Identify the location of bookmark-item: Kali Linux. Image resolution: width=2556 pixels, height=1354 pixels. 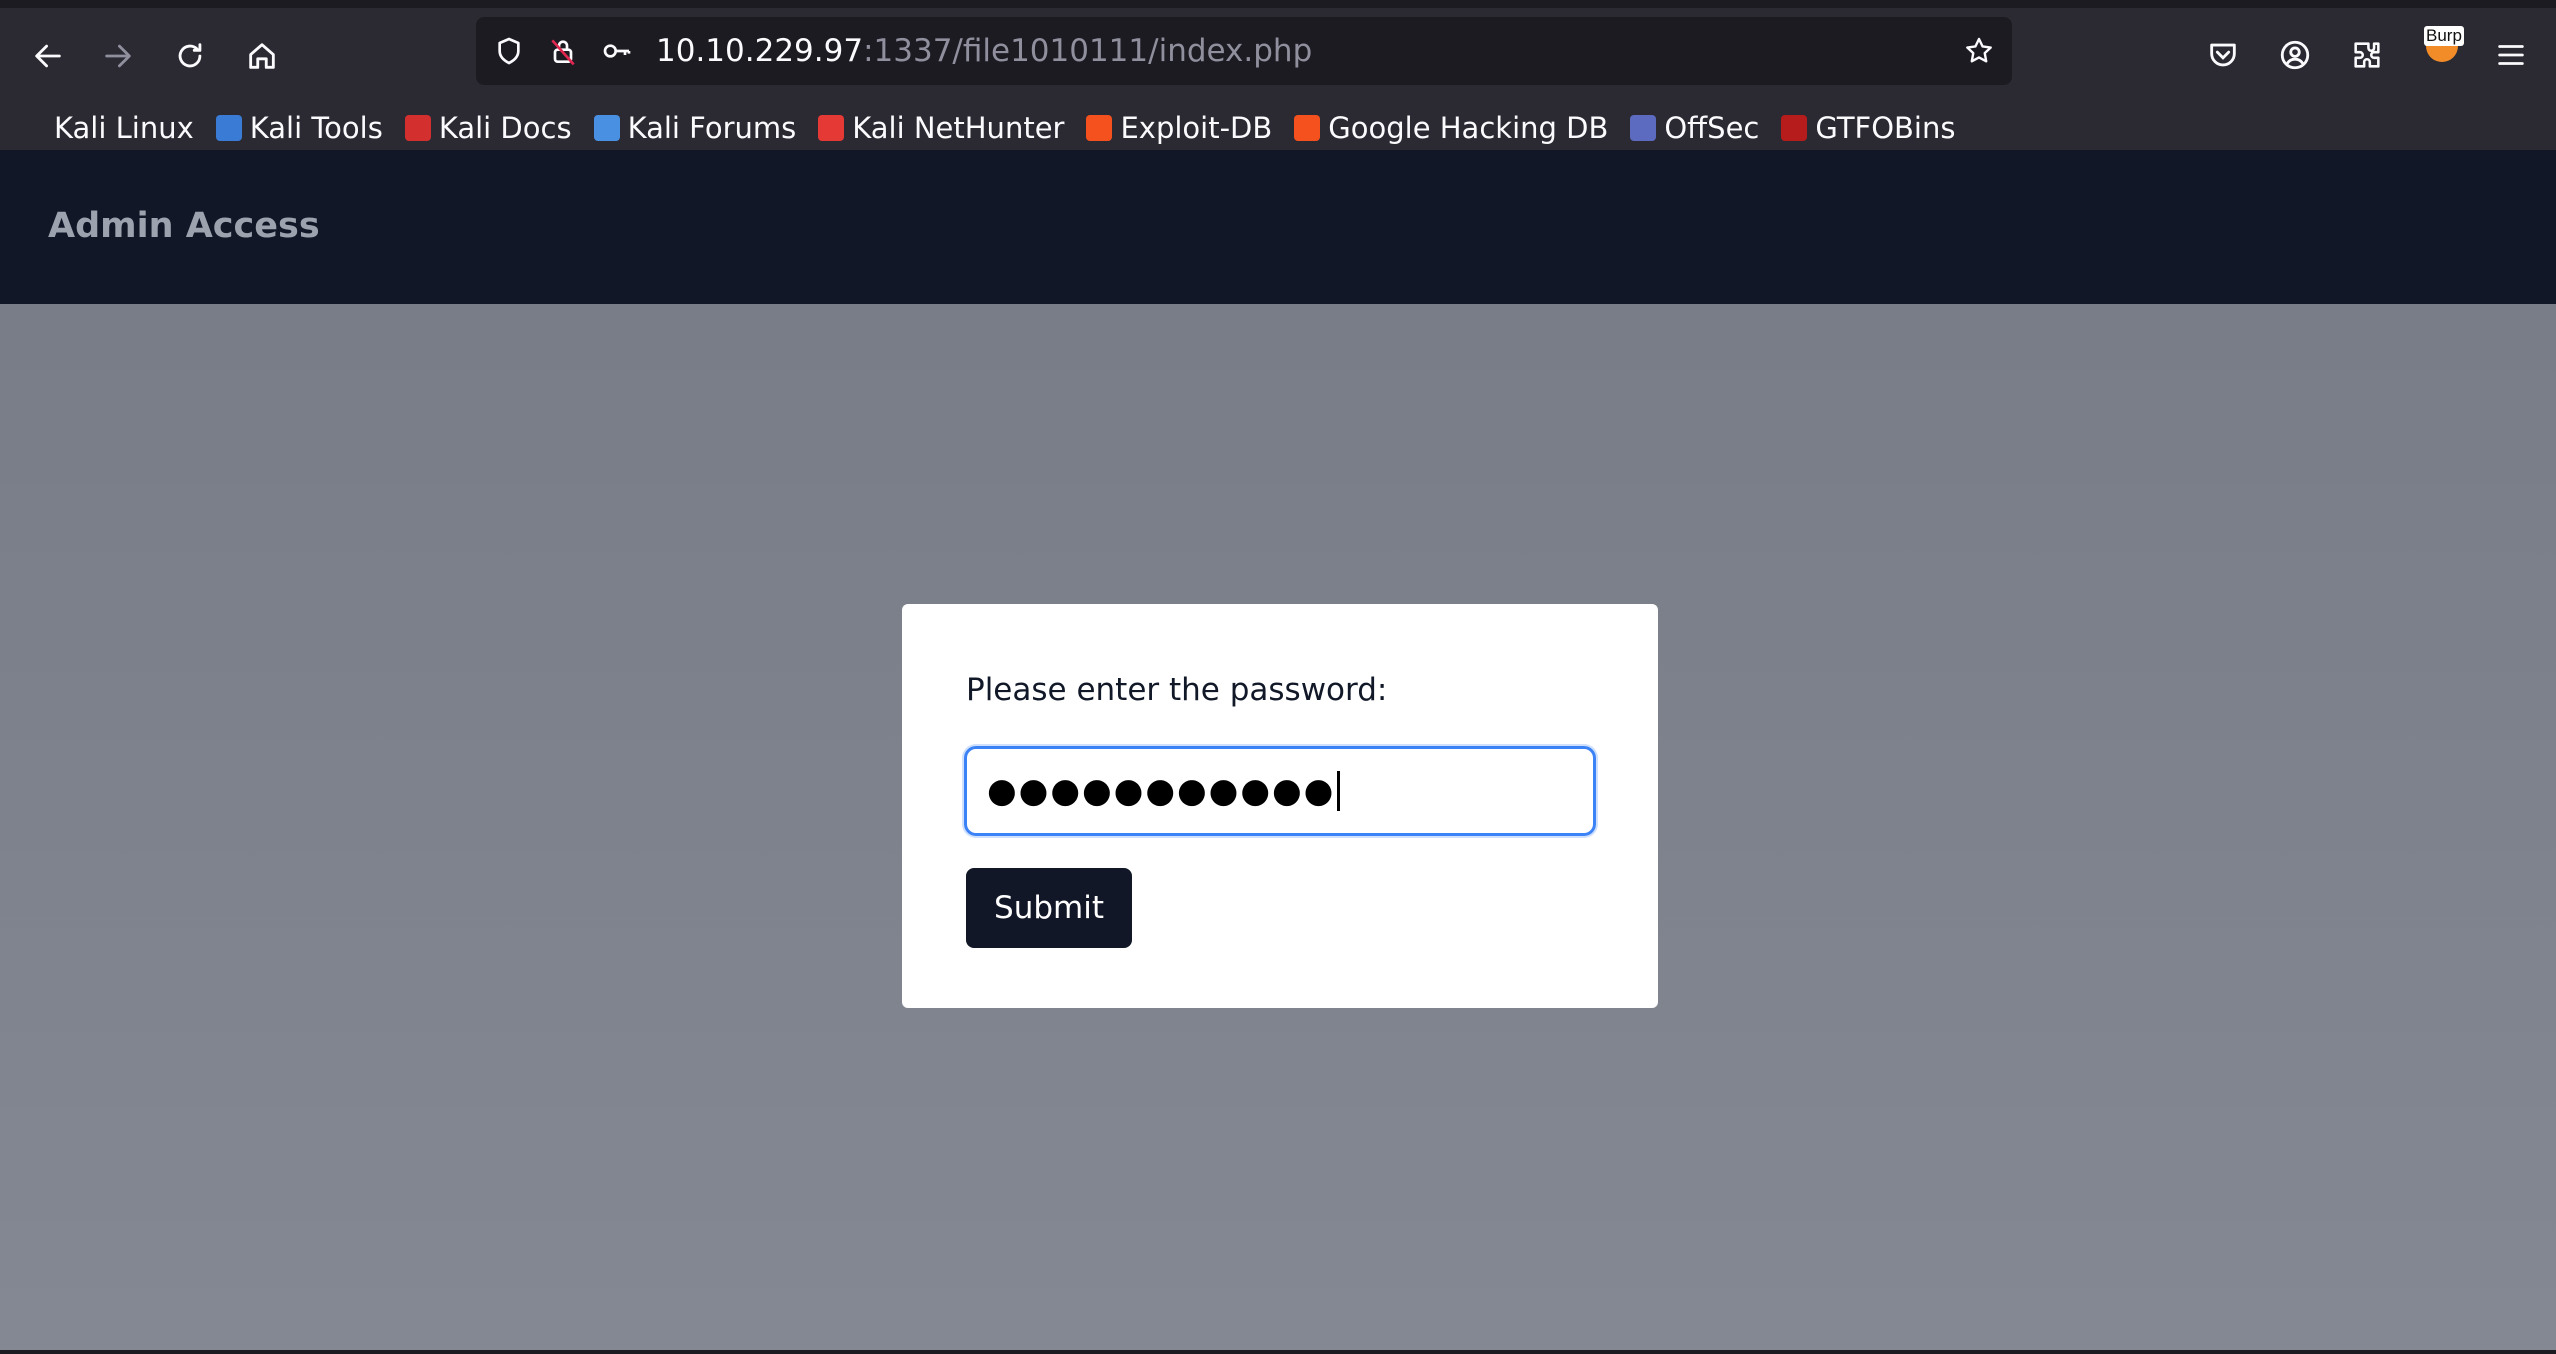
(107, 128).